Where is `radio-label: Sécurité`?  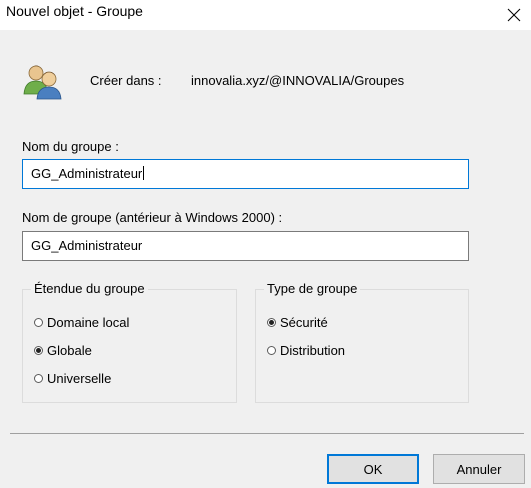 radio-label: Sécurité is located at coordinates (304, 322).